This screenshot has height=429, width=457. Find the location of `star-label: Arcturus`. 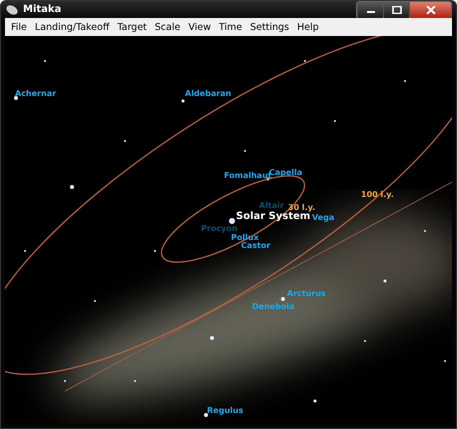

star-label: Arcturus is located at coordinates (306, 294).